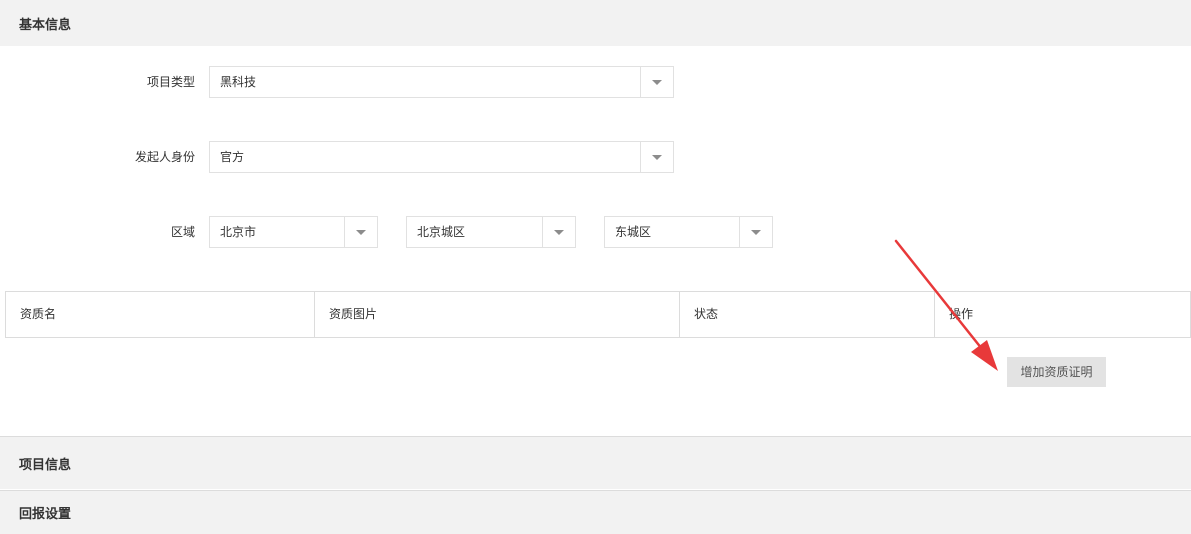  I want to click on column-header-qualification-image: 资质图片, so click(497, 314).